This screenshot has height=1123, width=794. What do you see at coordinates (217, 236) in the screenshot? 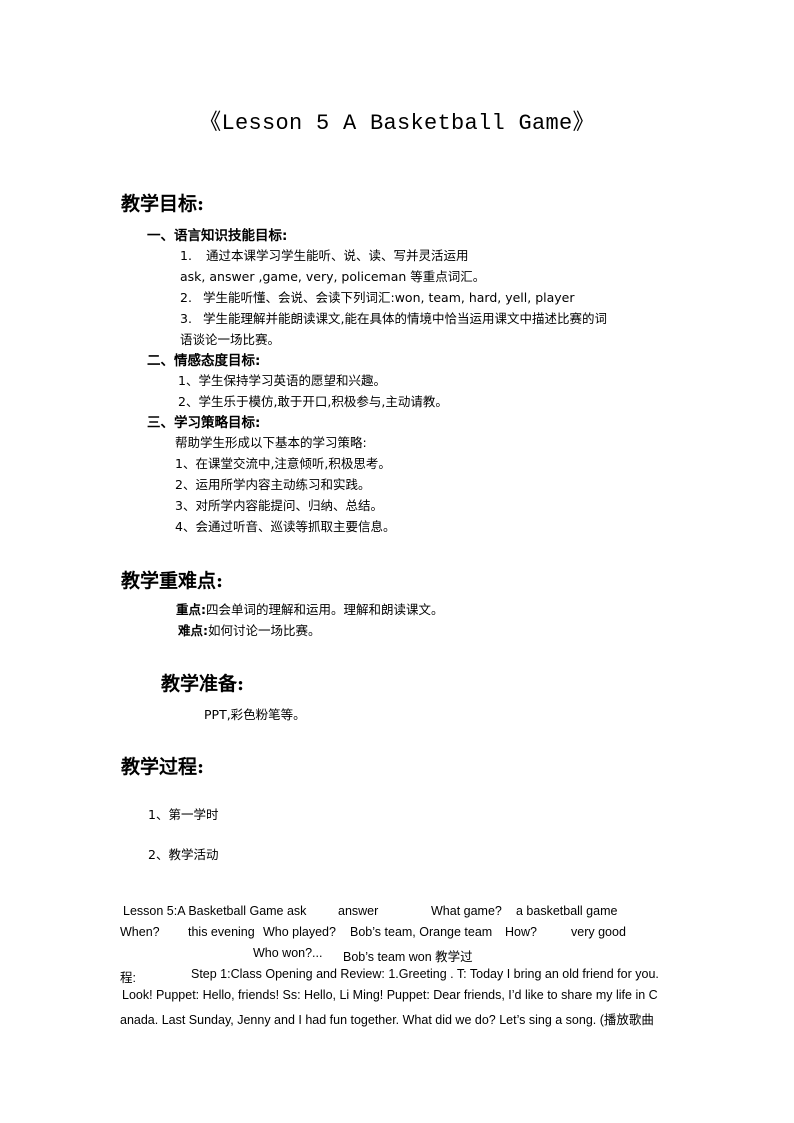
I see `language-skills-heading: 一、语言知识技能目标:` at bounding box center [217, 236].